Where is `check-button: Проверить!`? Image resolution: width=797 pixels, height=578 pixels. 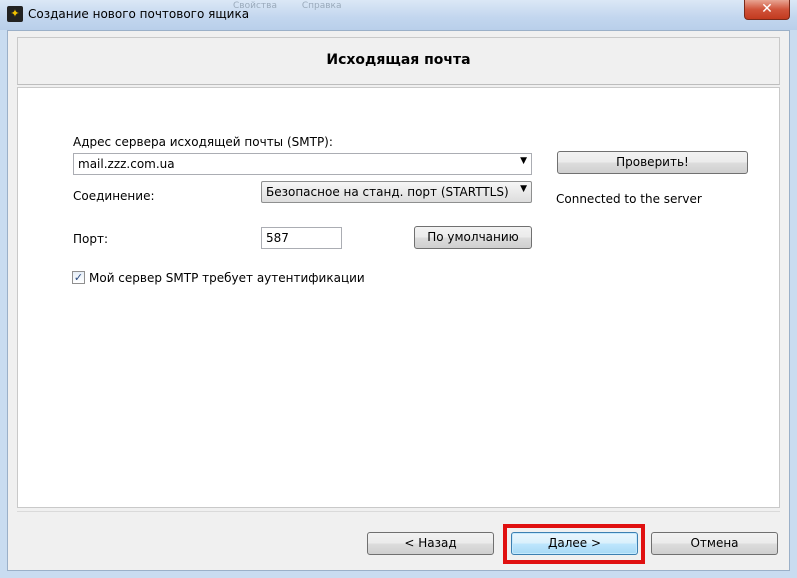
check-button: Проверить! is located at coordinates (652, 162).